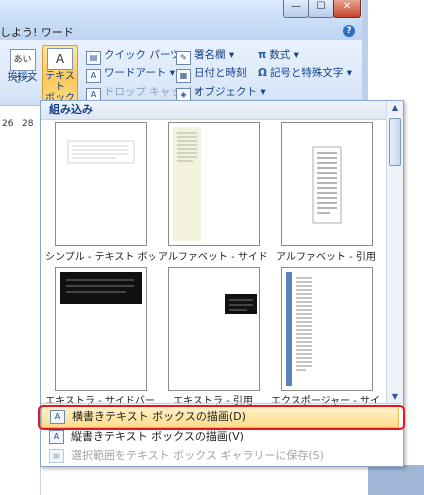  What do you see at coordinates (187, 184) in the screenshot?
I see `alphabet-sidebar-preview` at bounding box center [187, 184].